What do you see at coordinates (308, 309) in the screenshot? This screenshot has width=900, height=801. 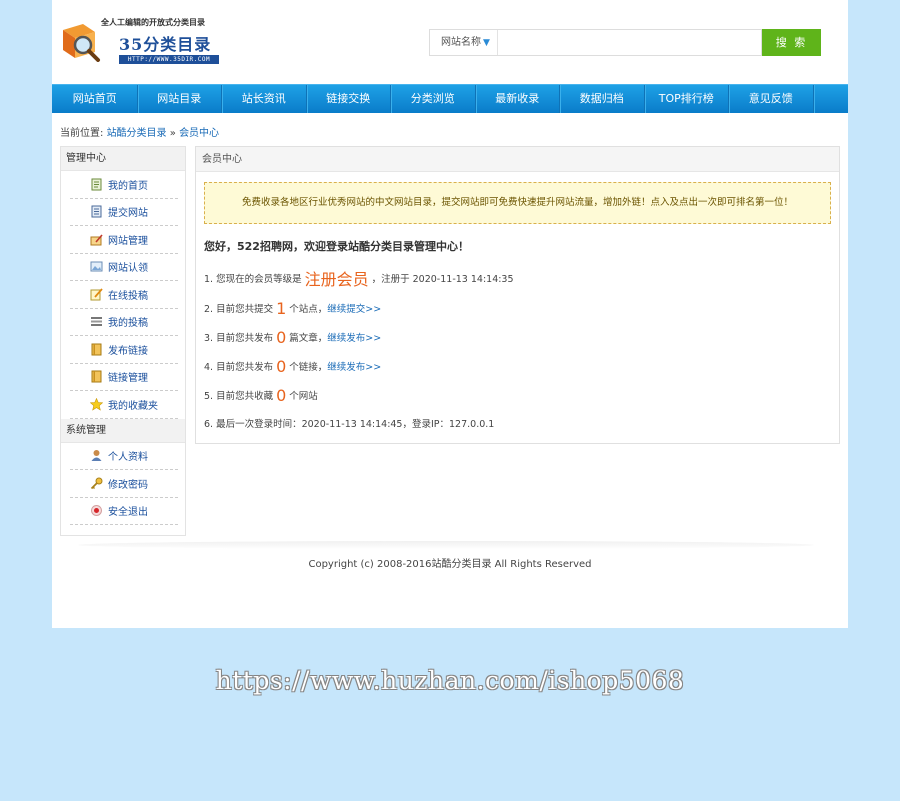 I see `stat-text: 个站点，` at bounding box center [308, 309].